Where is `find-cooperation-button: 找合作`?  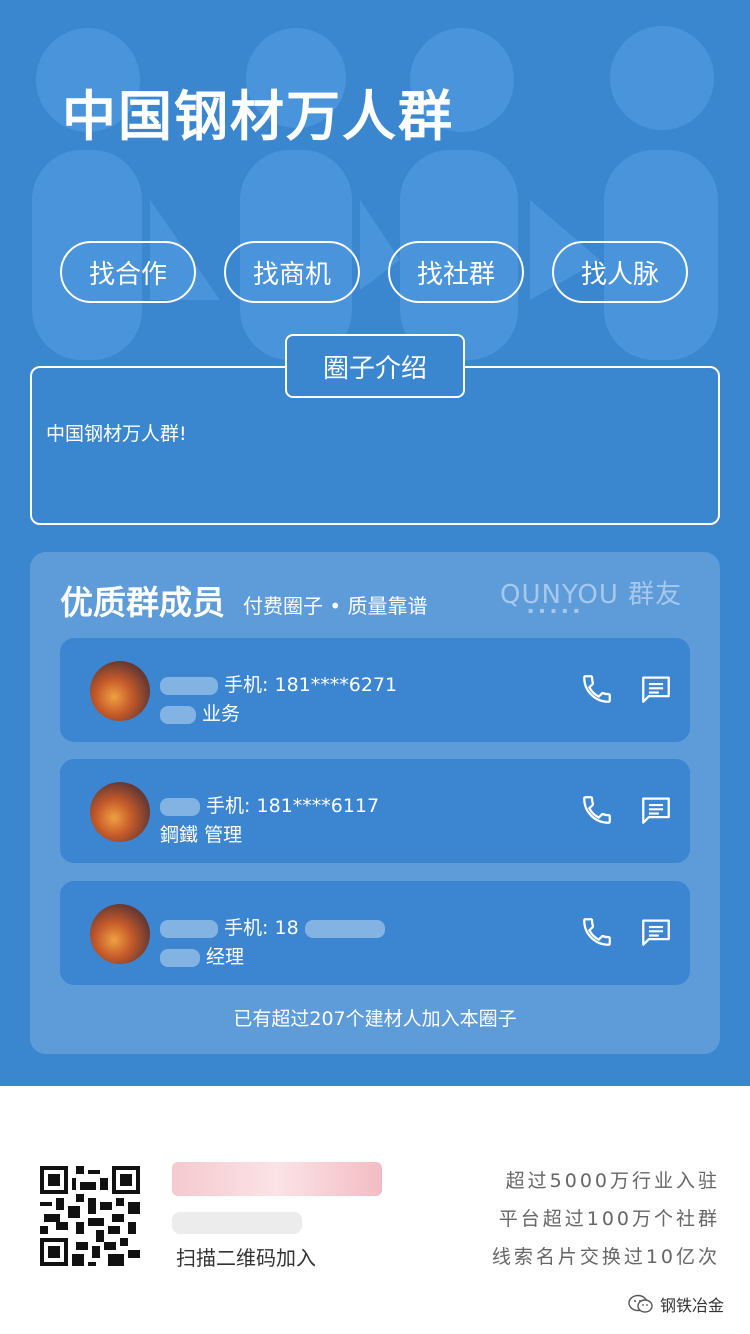
find-cooperation-button: 找合作 is located at coordinates (128, 272).